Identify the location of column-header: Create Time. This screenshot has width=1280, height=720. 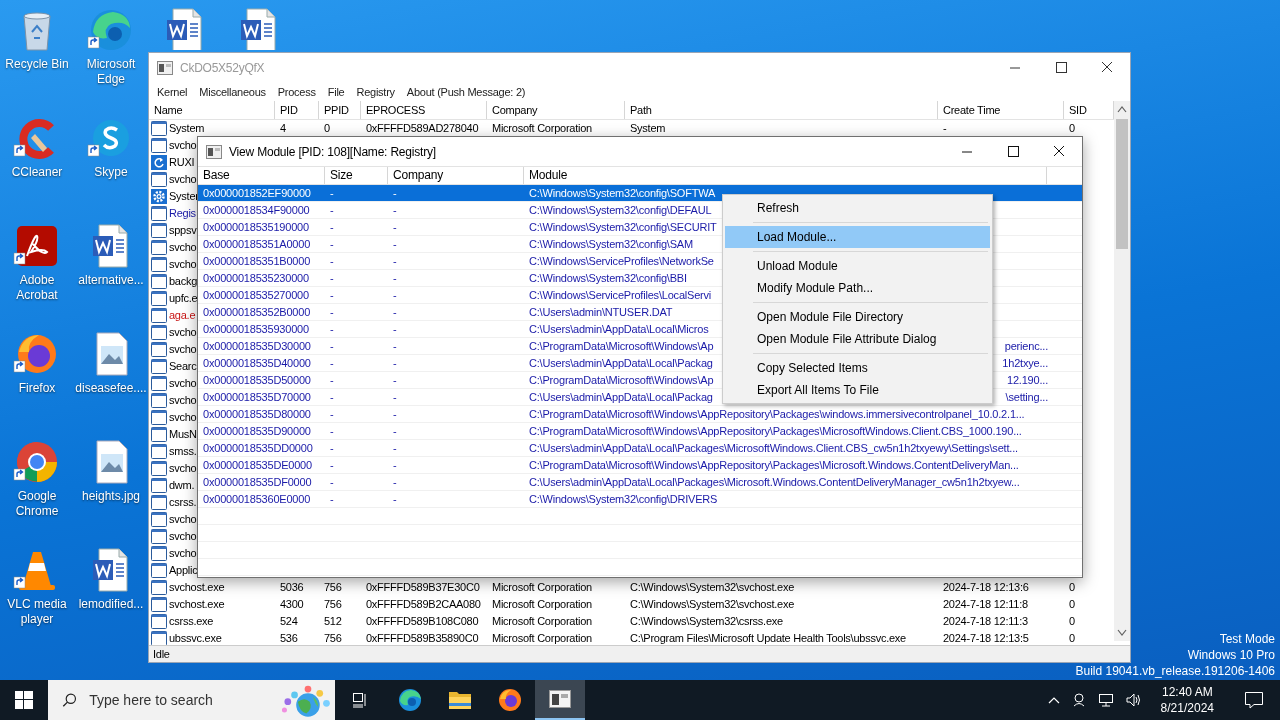
(1001, 110).